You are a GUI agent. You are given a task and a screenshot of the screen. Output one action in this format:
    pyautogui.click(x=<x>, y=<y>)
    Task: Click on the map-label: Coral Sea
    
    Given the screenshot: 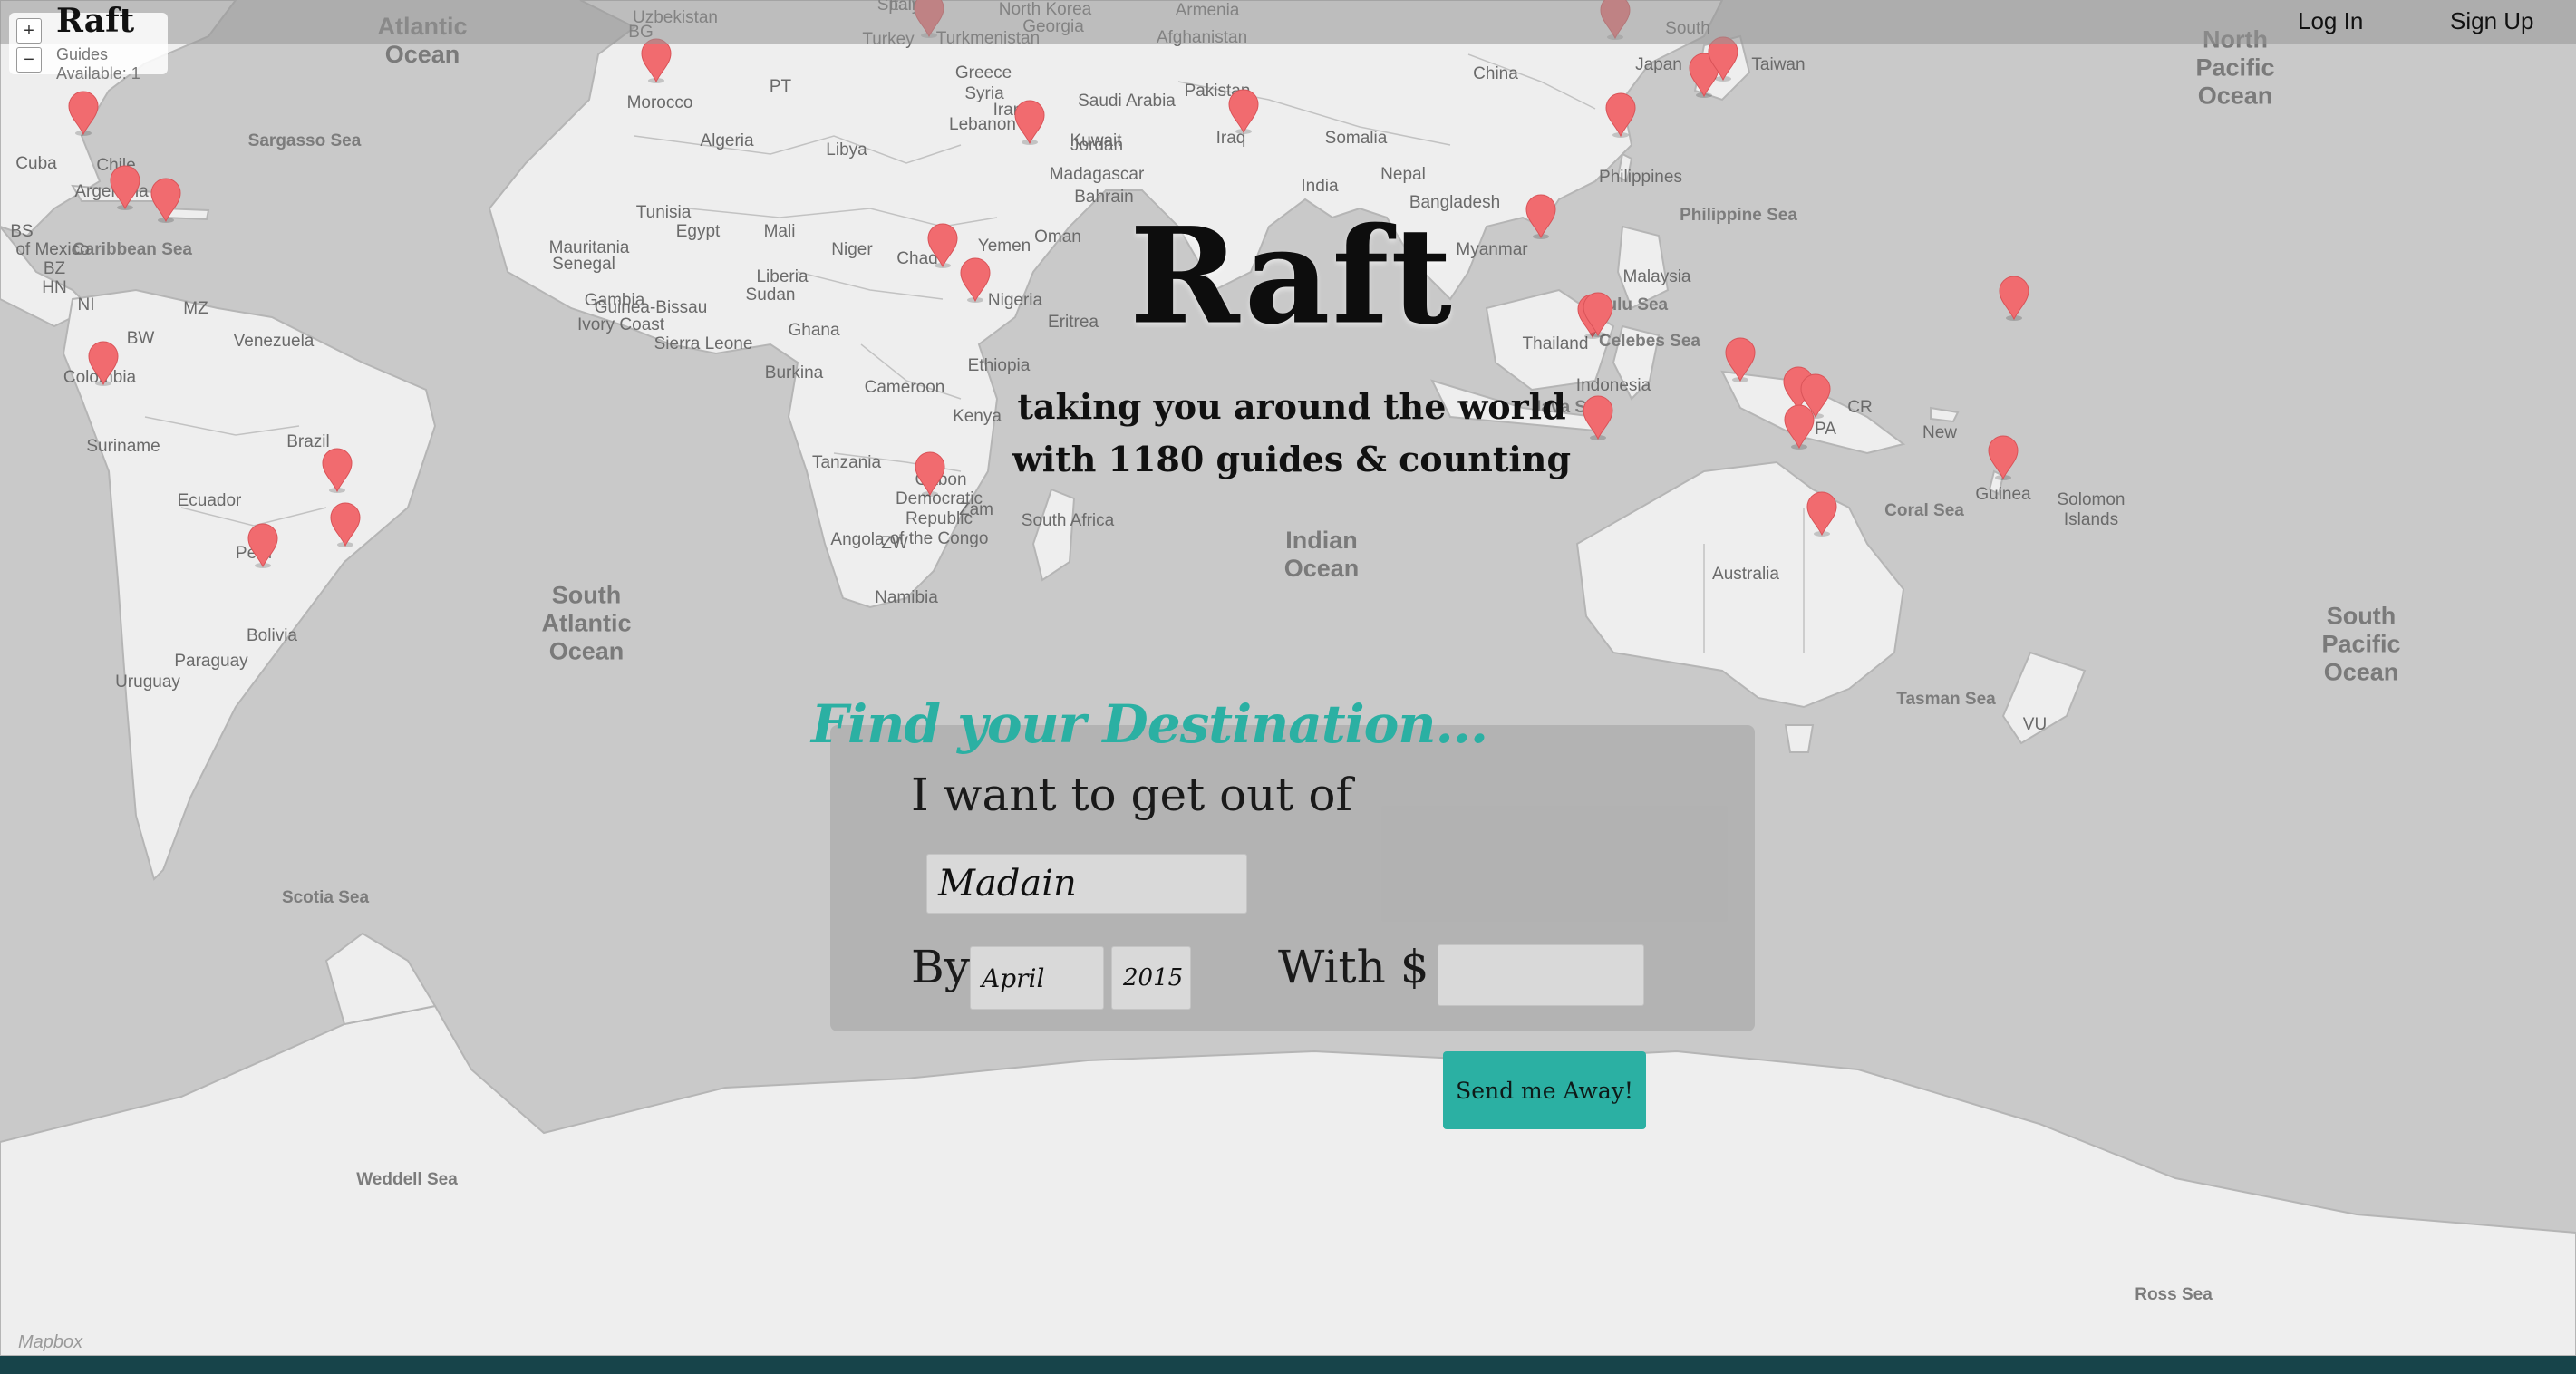 What is the action you would take?
    pyautogui.click(x=1924, y=511)
    